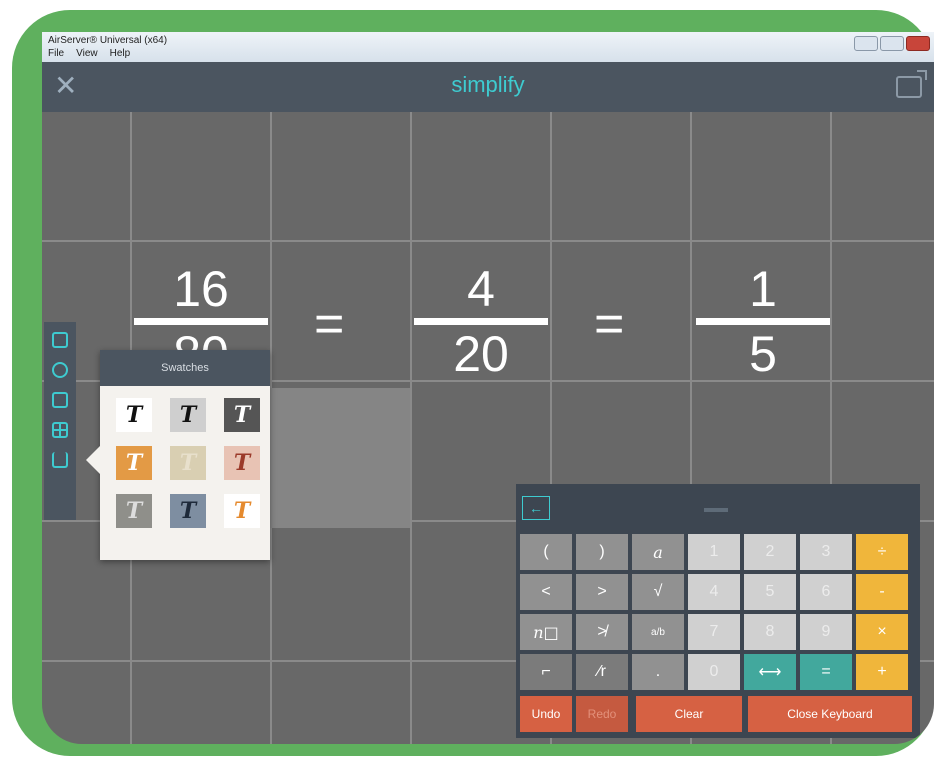 This screenshot has width=946, height=766. Describe the element at coordinates (60, 370) in the screenshot. I see `style-icon` at that location.